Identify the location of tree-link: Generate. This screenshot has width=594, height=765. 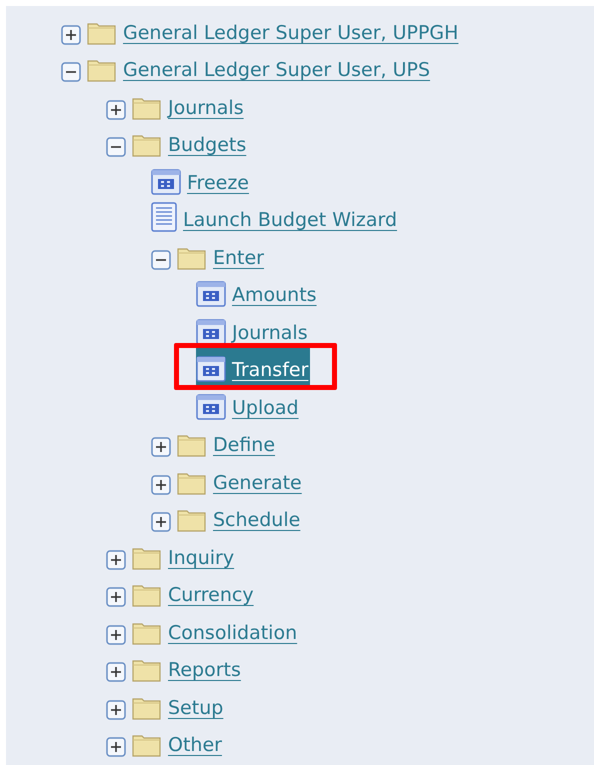
(257, 482).